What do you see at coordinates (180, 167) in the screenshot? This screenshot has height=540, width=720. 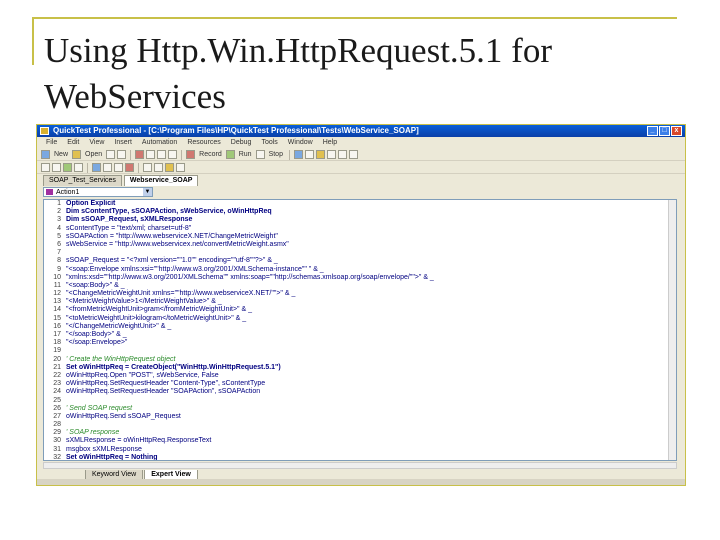 I see `output-value-icon` at bounding box center [180, 167].